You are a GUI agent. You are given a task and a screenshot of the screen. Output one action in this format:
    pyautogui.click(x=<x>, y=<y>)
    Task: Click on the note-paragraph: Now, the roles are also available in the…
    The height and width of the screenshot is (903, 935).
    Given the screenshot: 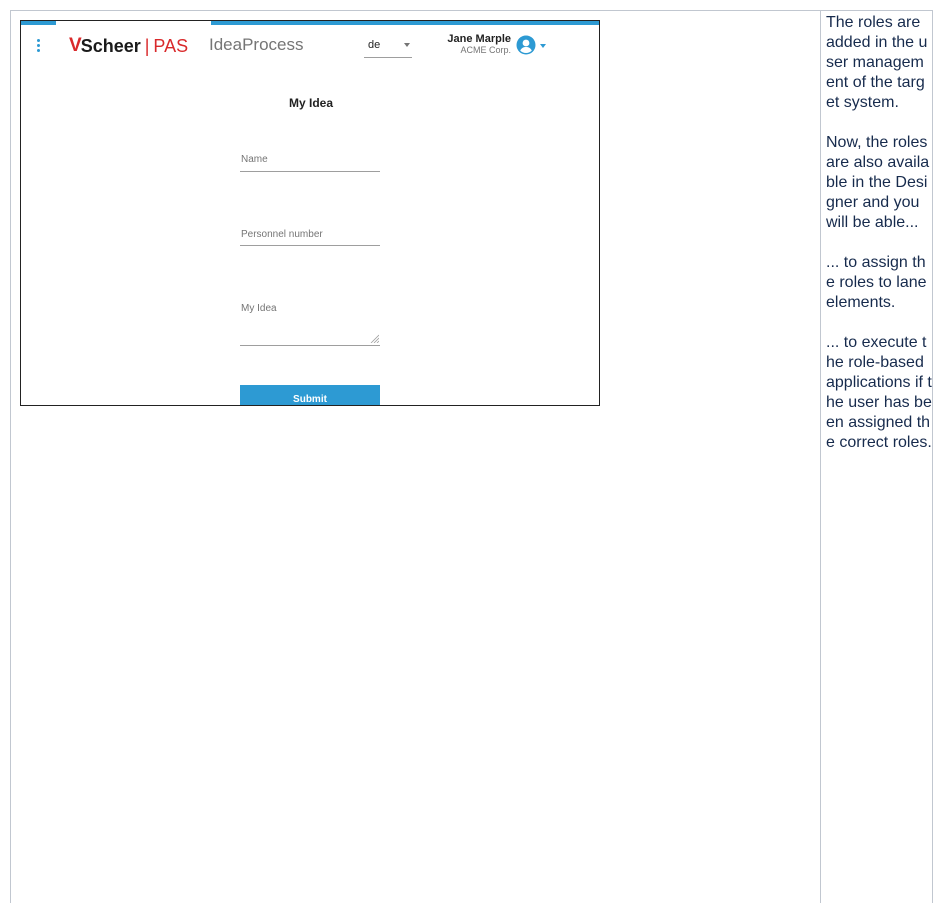 What is the action you would take?
    pyautogui.click(x=878, y=182)
    